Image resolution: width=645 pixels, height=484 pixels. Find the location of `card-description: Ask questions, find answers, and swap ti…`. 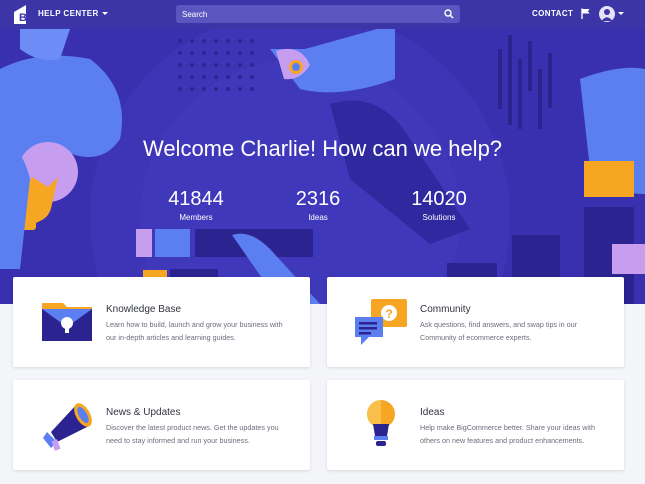

card-description: Ask questions, find answers, and swap ti… is located at coordinates (499, 331).